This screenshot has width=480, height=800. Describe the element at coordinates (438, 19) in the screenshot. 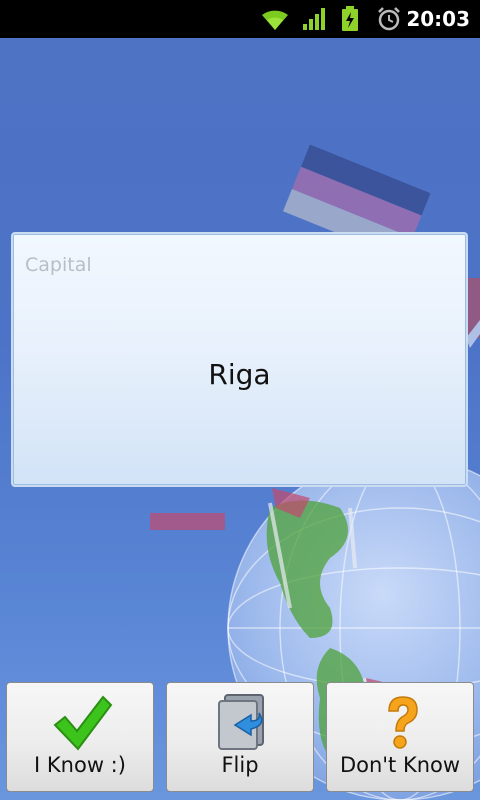

I see `clock: 20:03` at that location.